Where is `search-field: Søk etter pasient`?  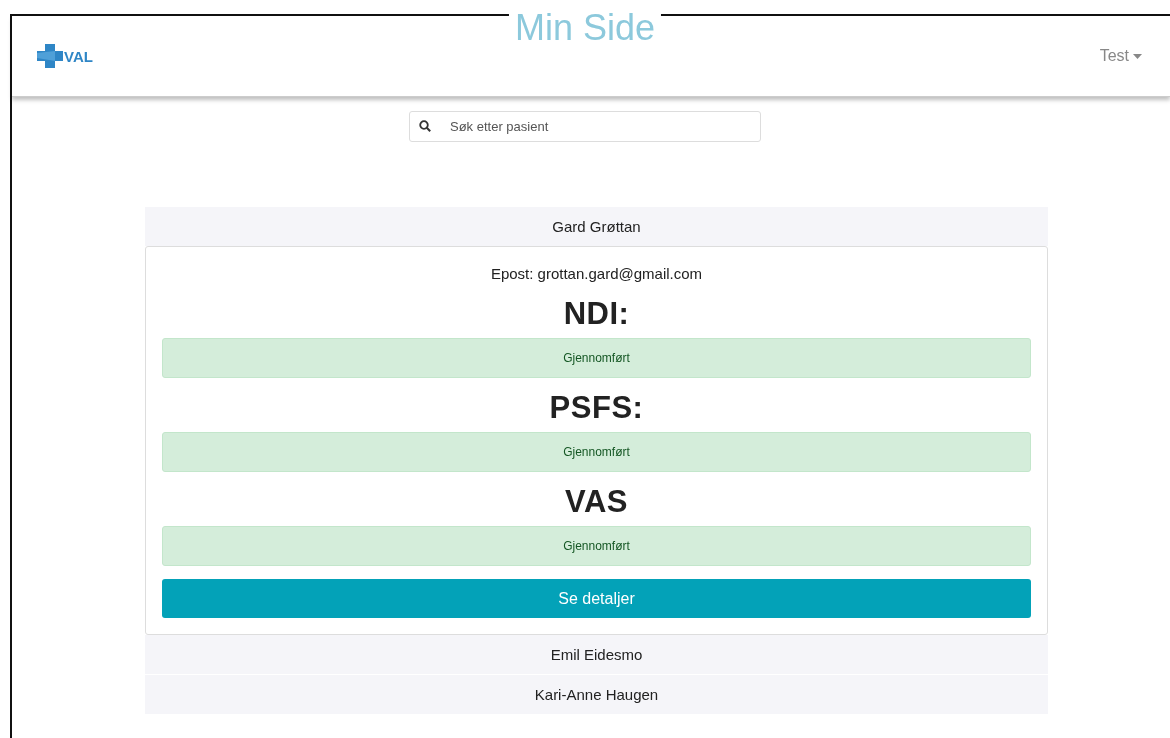 search-field: Søk etter pasient is located at coordinates (585, 126).